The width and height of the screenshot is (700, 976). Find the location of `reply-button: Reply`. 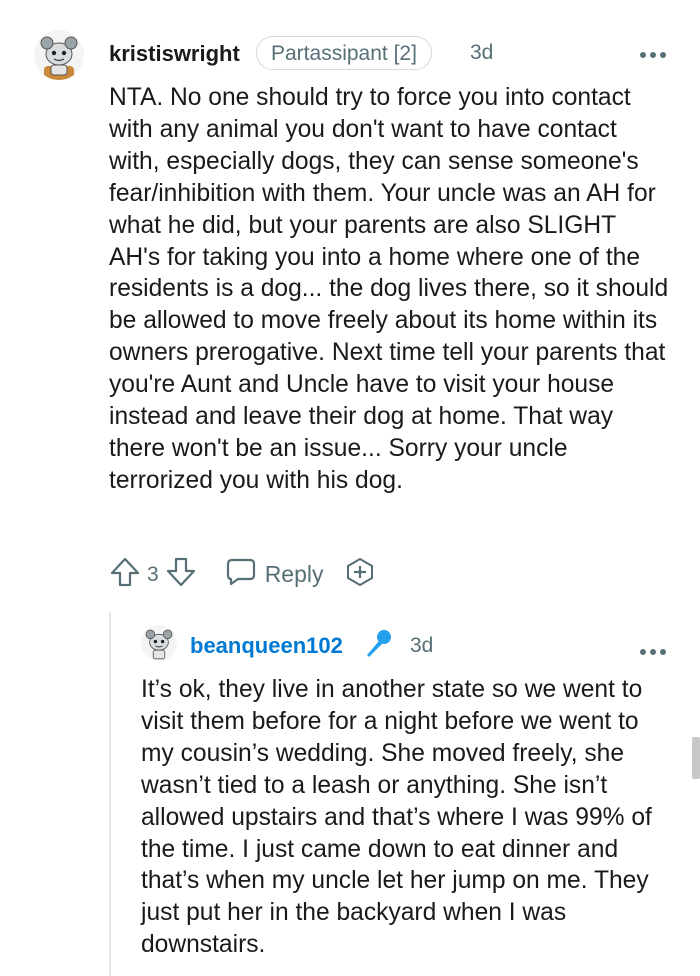

reply-button: Reply is located at coordinates (274, 575).